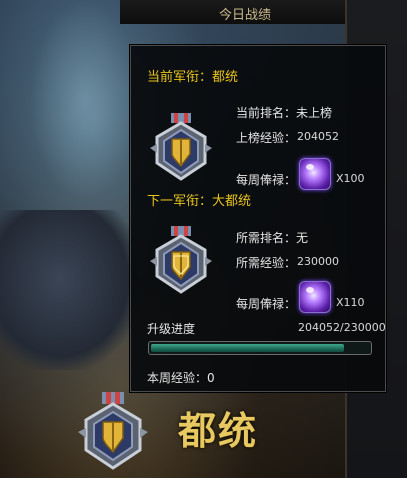 Image resolution: width=407 pixels, height=478 pixels. What do you see at coordinates (113, 431) in the screenshot?
I see `medal-icon` at bounding box center [113, 431].